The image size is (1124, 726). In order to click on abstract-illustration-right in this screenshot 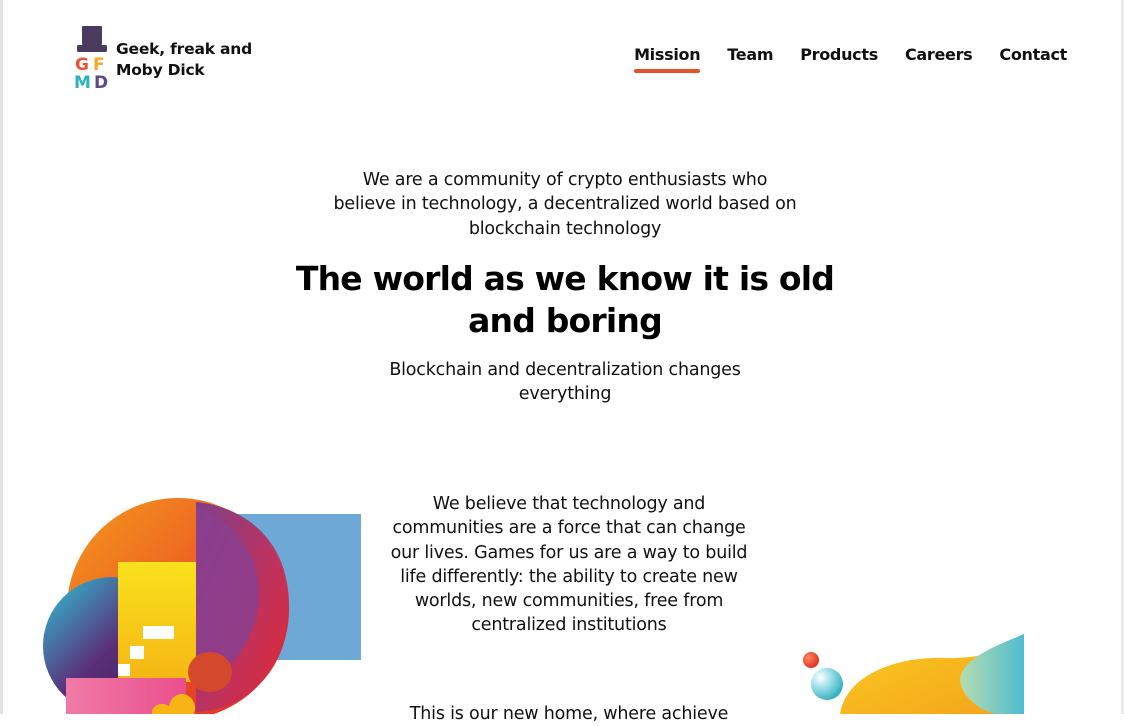, I will do `click(913, 674)`.